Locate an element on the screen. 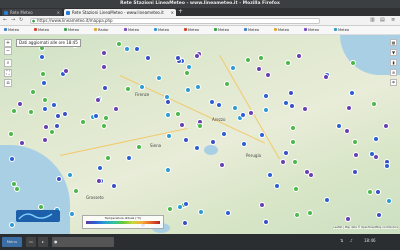  tab-rete-meteo: Rete Meteo × is located at coordinates (32, 12).